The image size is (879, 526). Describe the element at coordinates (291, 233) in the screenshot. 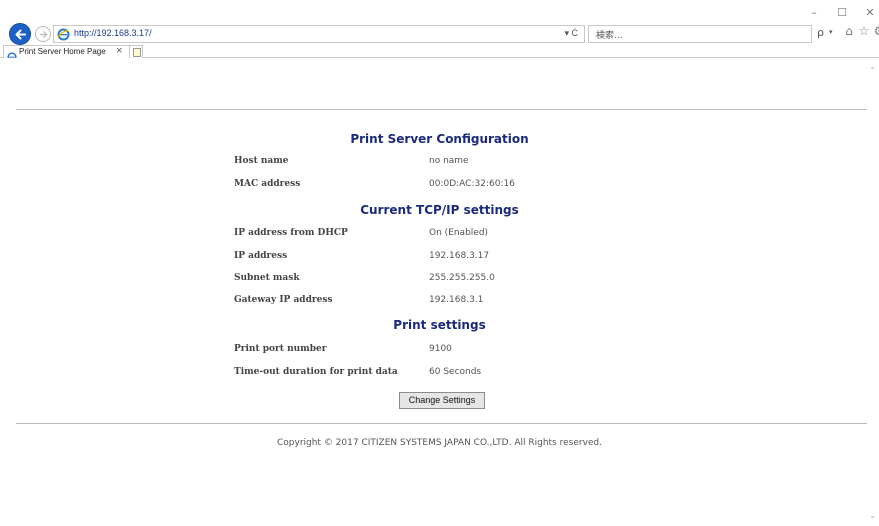

I see `label-dhcp: IP address from DHCP` at that location.